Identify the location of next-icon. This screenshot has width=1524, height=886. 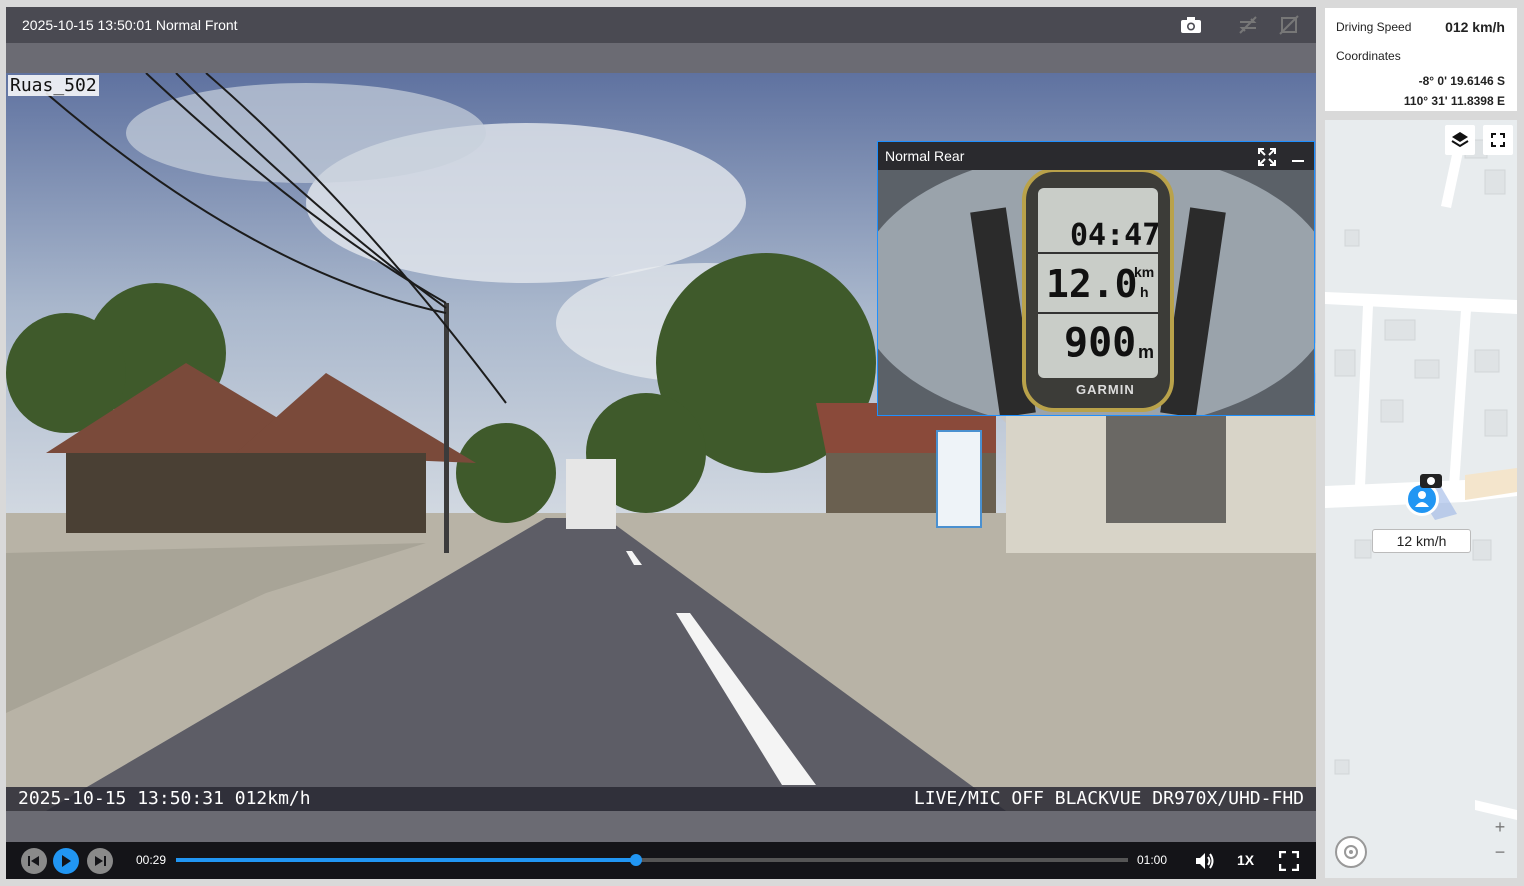
(100, 861).